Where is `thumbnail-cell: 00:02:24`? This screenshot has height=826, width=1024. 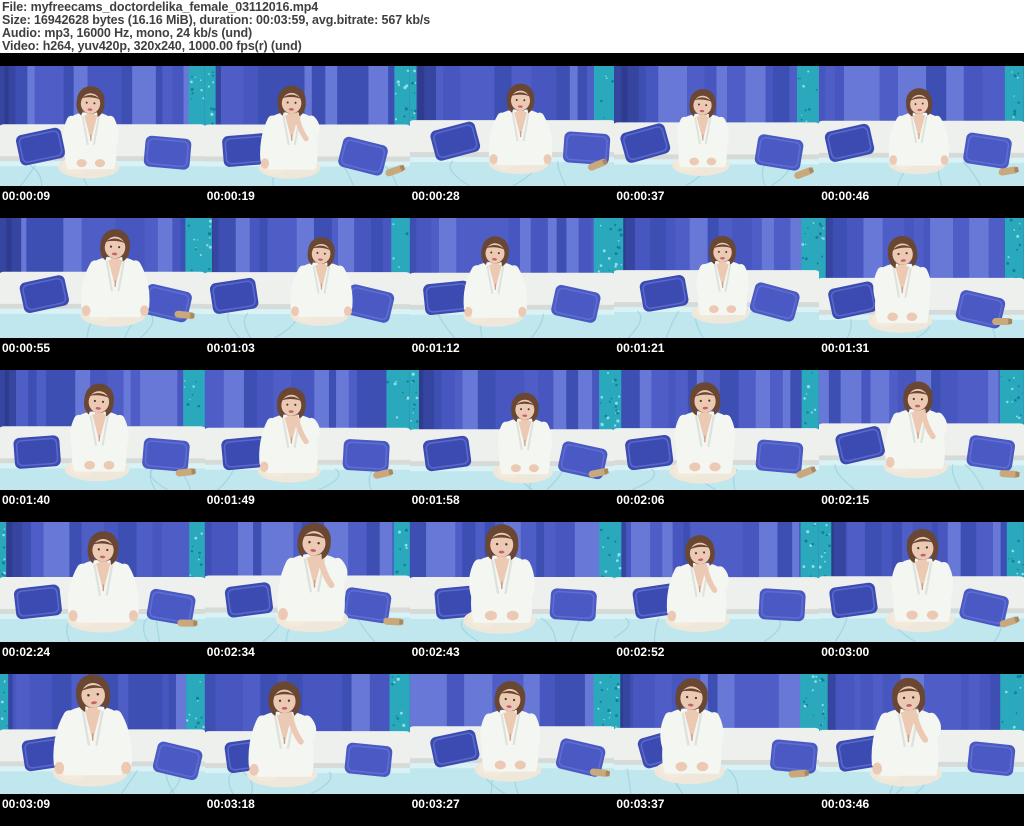
thumbnail-cell: 00:02:24 is located at coordinates (102, 598).